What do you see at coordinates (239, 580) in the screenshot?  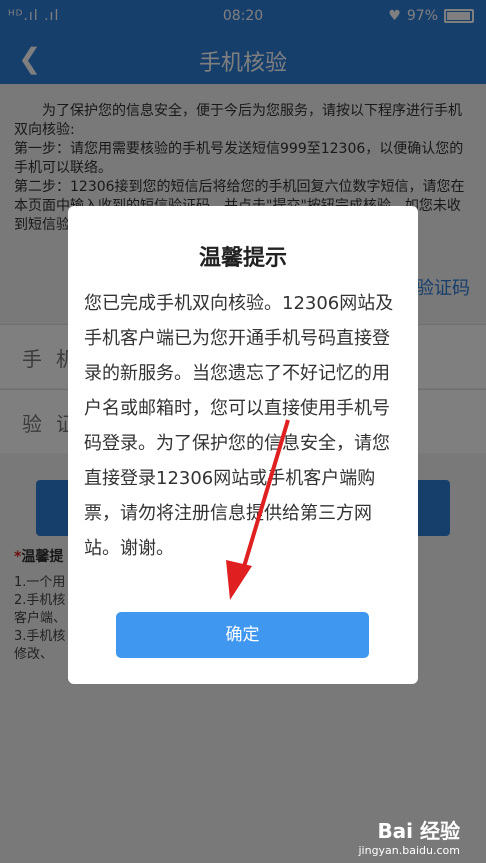 I see `arrow-head` at bounding box center [239, 580].